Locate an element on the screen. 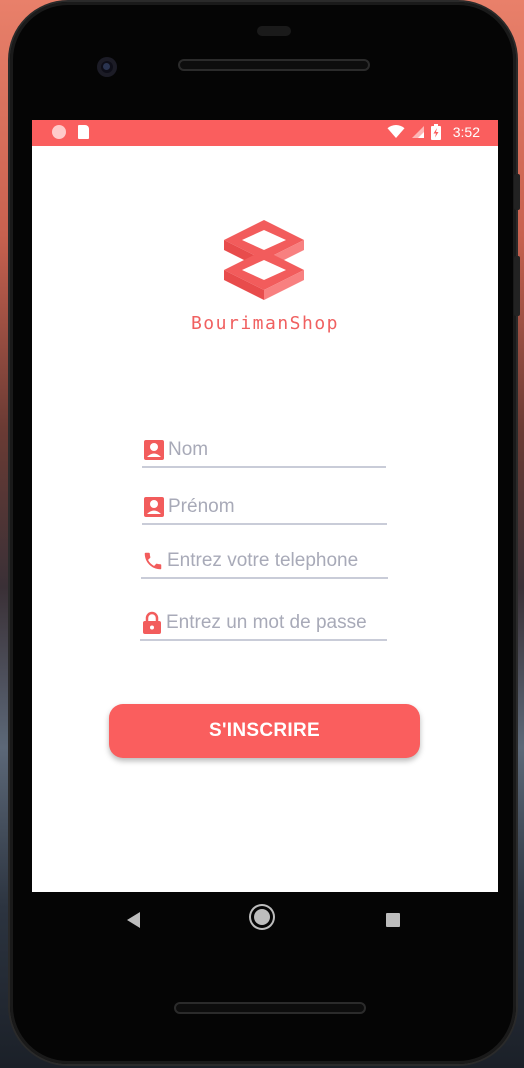 The height and width of the screenshot is (1068, 524). password-field: Entrez un mot de passe is located at coordinates (263, 624).